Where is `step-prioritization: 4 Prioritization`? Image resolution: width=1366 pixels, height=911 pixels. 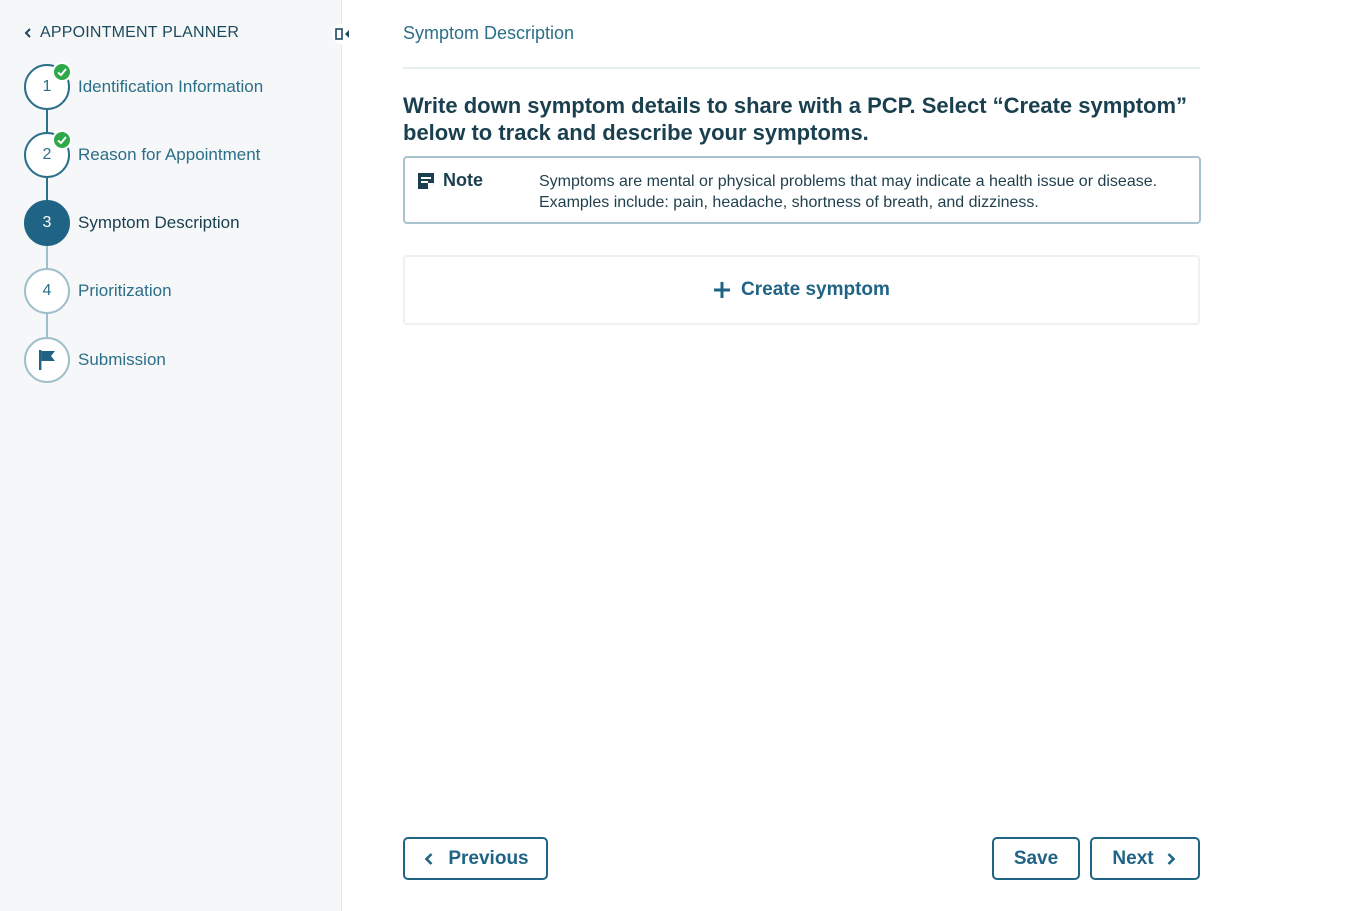
step-prioritization: 4 Prioritization is located at coordinates (98, 291).